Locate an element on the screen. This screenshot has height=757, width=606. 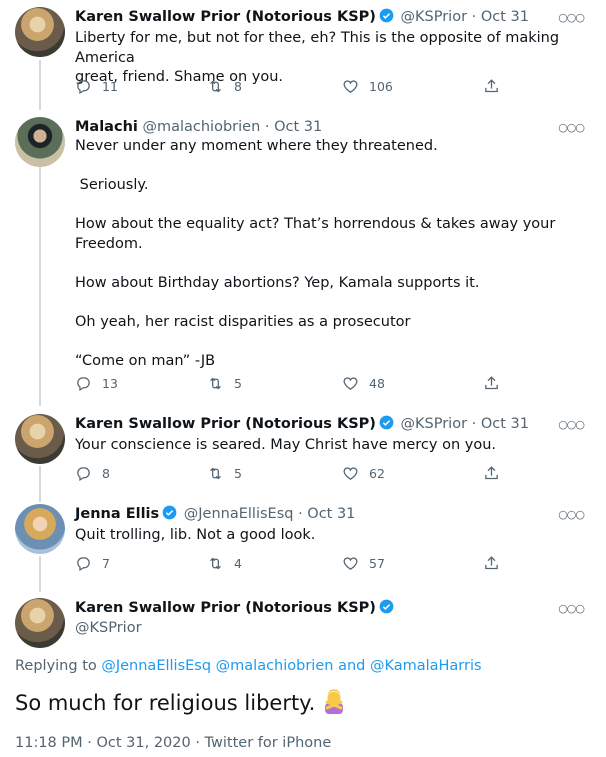
tweet-text: Quit trolling, lib. Not a good look. is located at coordinates (332, 536).